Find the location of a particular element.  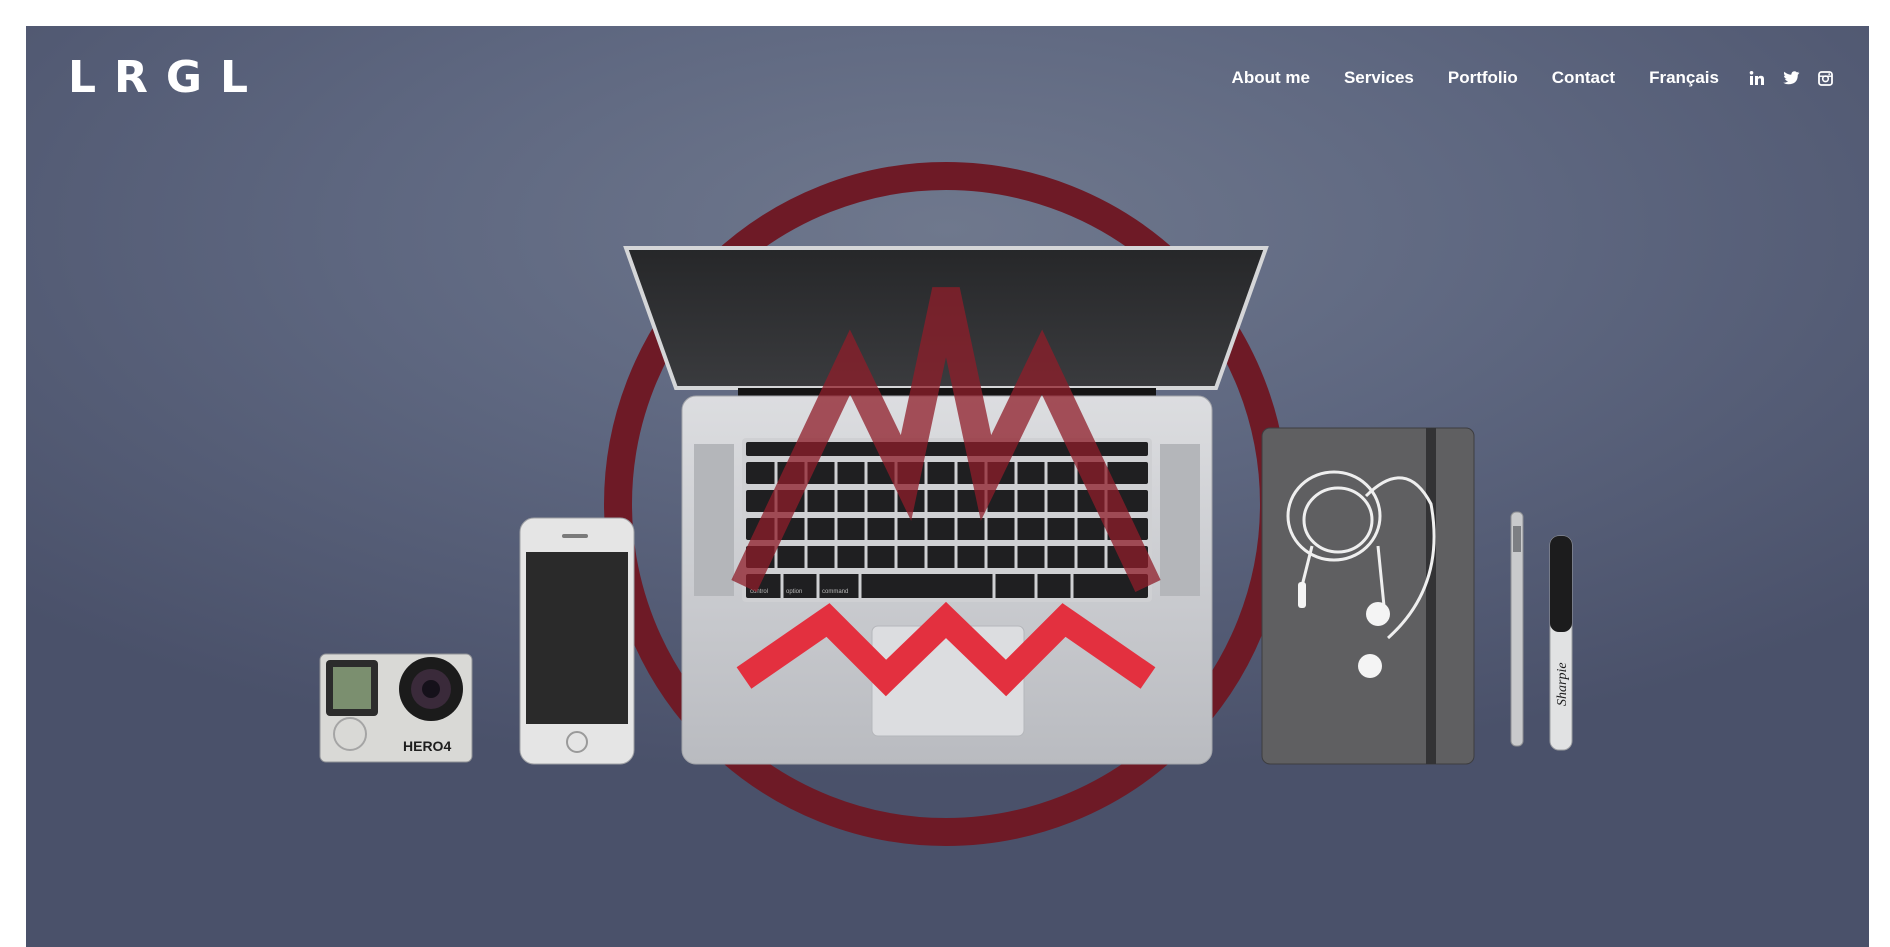

notebook is located at coordinates (1368, 596).